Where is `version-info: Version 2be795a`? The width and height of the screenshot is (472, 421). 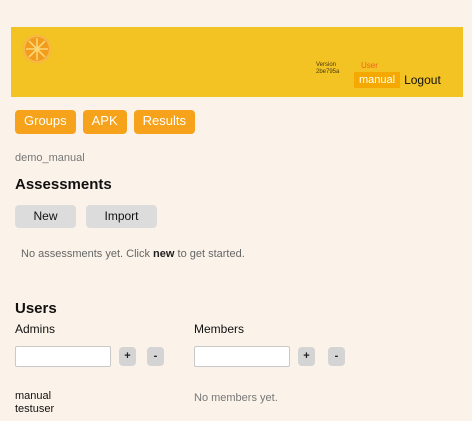 version-info: Version 2be795a is located at coordinates (327, 69).